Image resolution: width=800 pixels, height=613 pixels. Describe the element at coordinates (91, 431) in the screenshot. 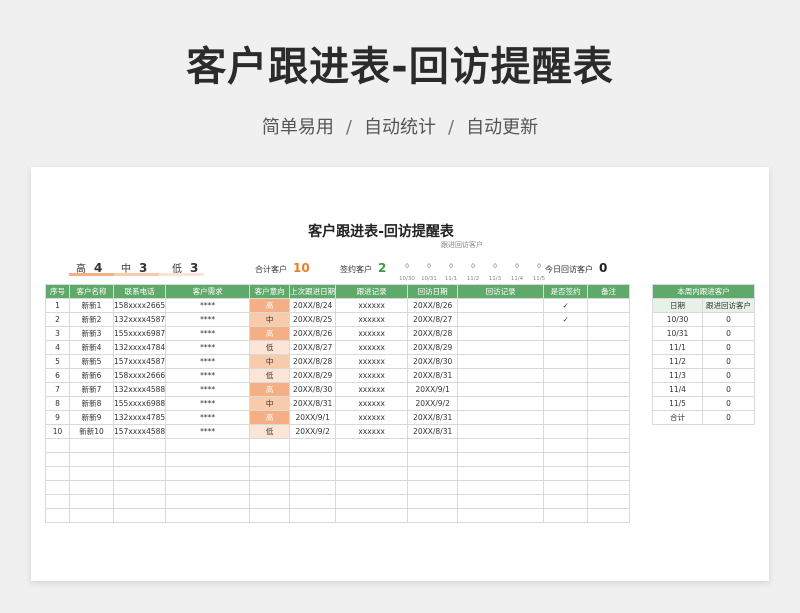

I see `table-cell: 新新10` at that location.